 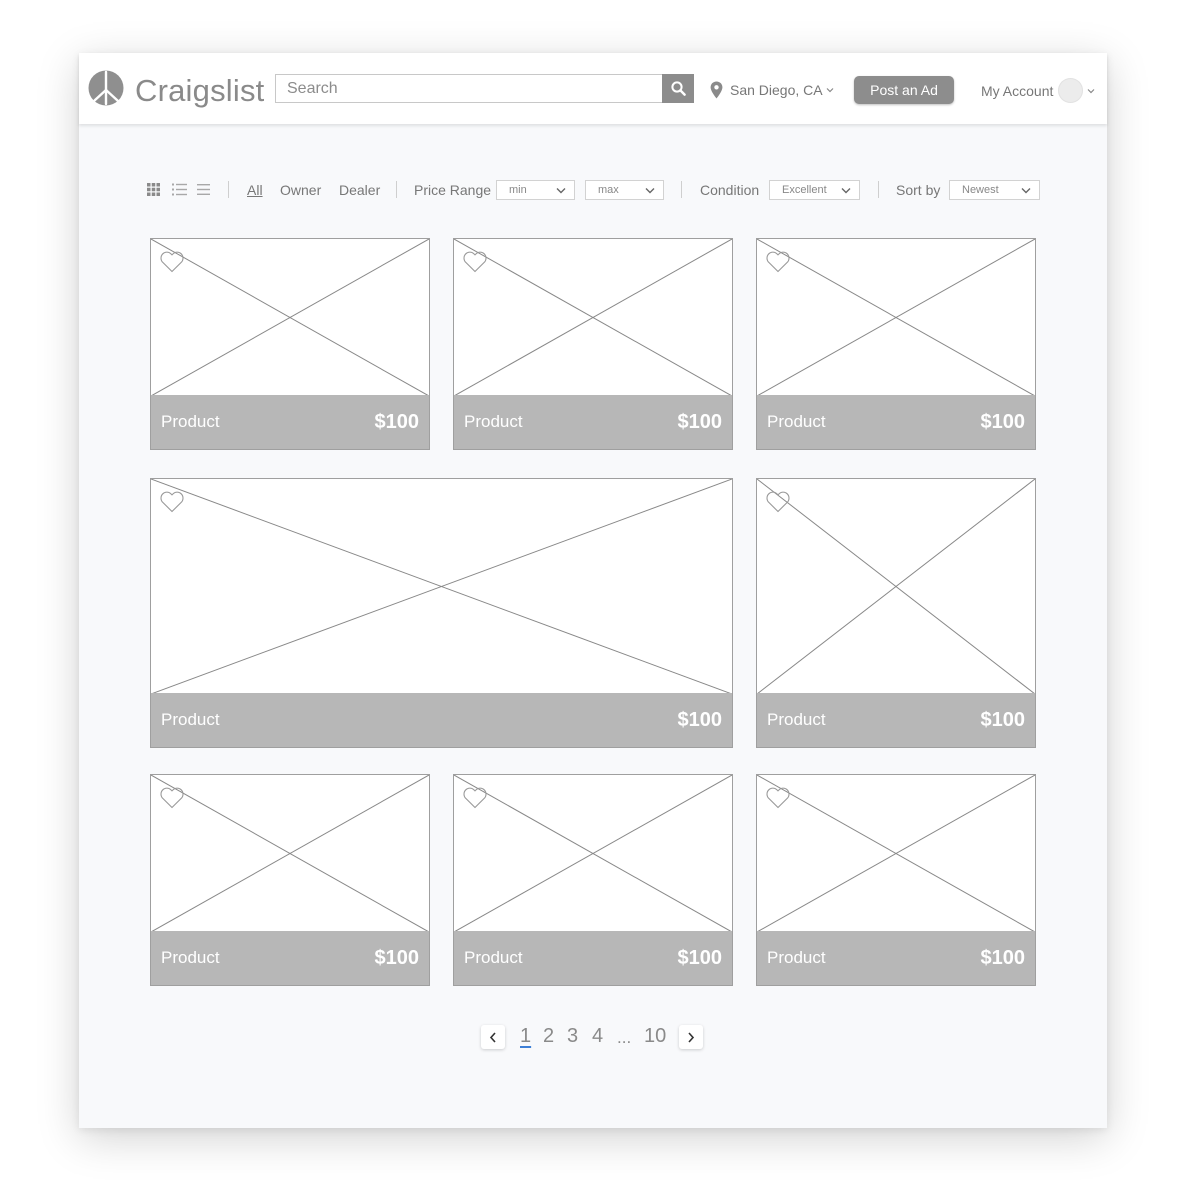 What do you see at coordinates (624, 190) in the screenshot?
I see `price-max-select: max` at bounding box center [624, 190].